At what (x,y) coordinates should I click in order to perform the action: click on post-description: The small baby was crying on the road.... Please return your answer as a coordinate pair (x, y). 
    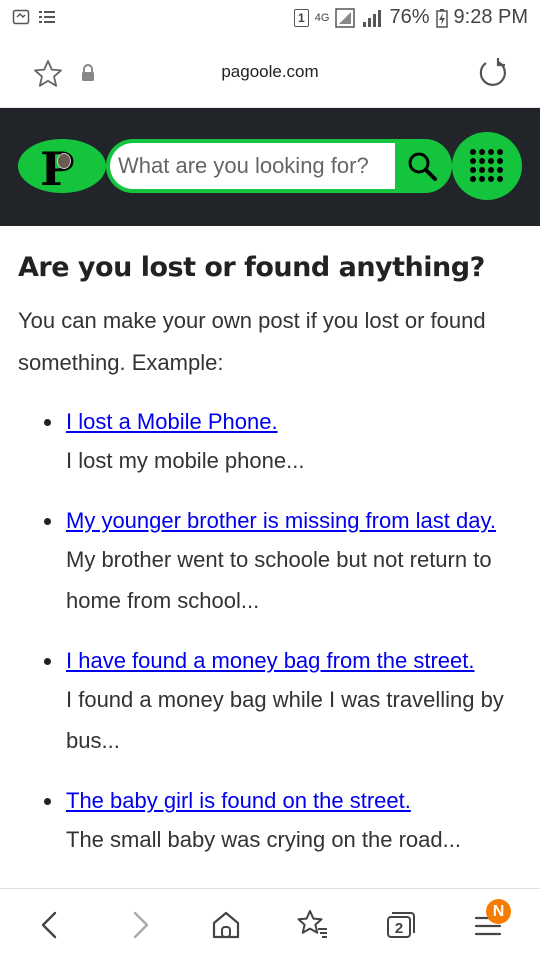
    Looking at the image, I should click on (263, 839).